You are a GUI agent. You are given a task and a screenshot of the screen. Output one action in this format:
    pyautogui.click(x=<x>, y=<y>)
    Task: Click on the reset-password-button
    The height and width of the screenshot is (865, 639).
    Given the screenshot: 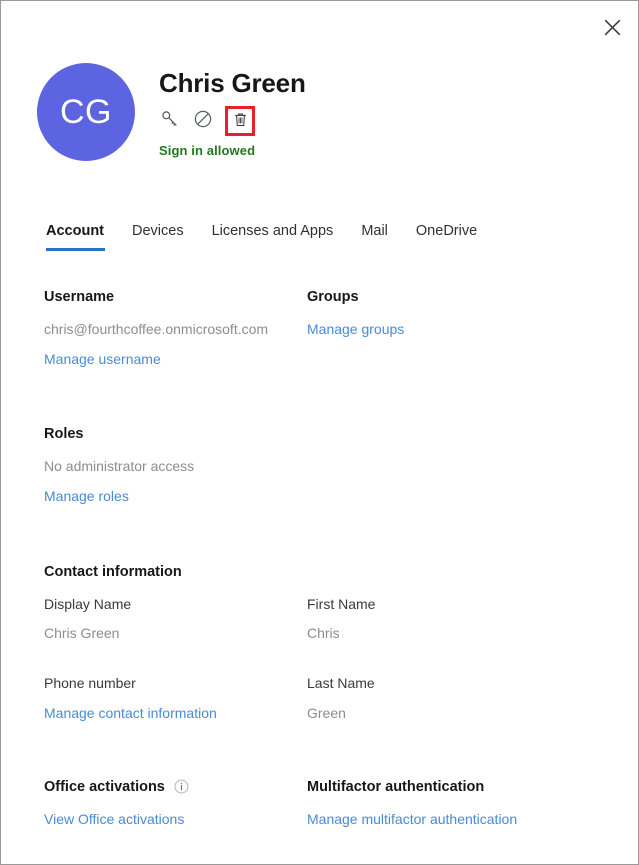 What is the action you would take?
    pyautogui.click(x=170, y=121)
    